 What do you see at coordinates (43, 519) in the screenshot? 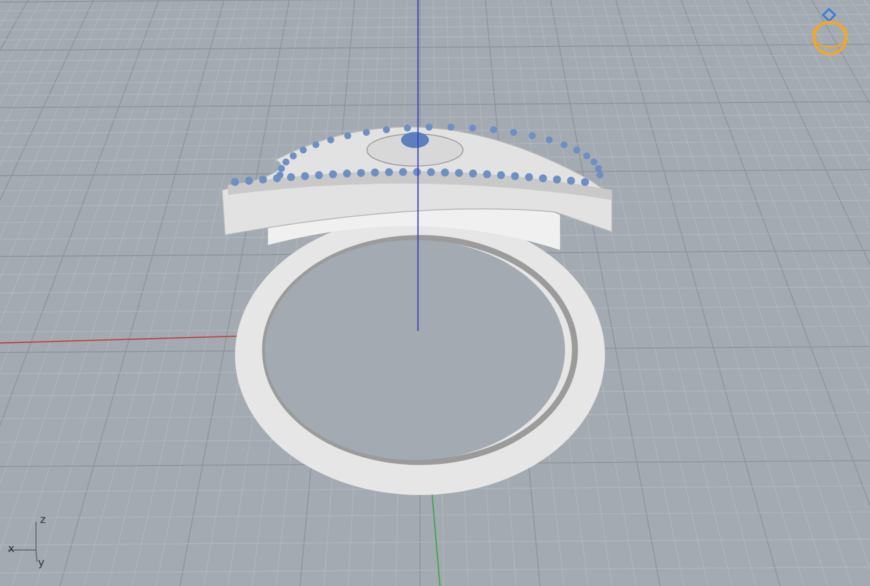
I see `axis-label: z` at bounding box center [43, 519].